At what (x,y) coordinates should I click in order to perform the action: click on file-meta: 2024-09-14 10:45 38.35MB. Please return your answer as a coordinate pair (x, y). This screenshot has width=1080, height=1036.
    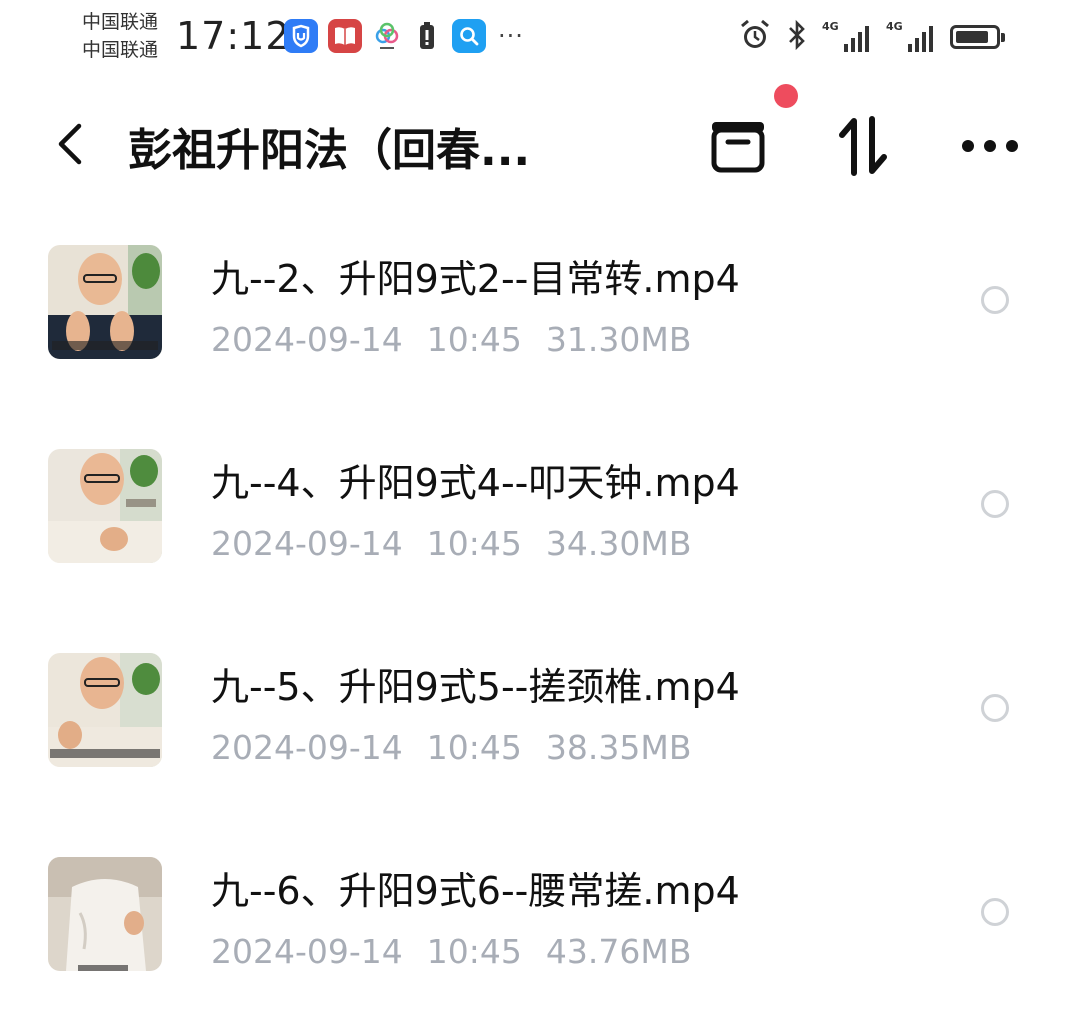
    Looking at the image, I should click on (451, 747).